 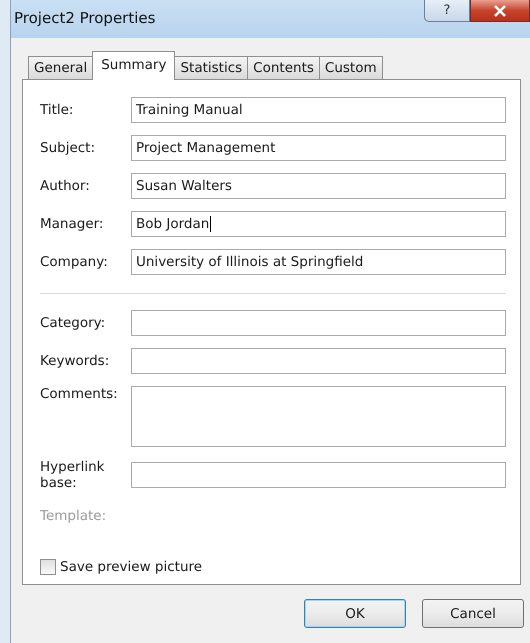 What do you see at coordinates (85, 18) in the screenshot?
I see `window-title: Project2 Properties` at bounding box center [85, 18].